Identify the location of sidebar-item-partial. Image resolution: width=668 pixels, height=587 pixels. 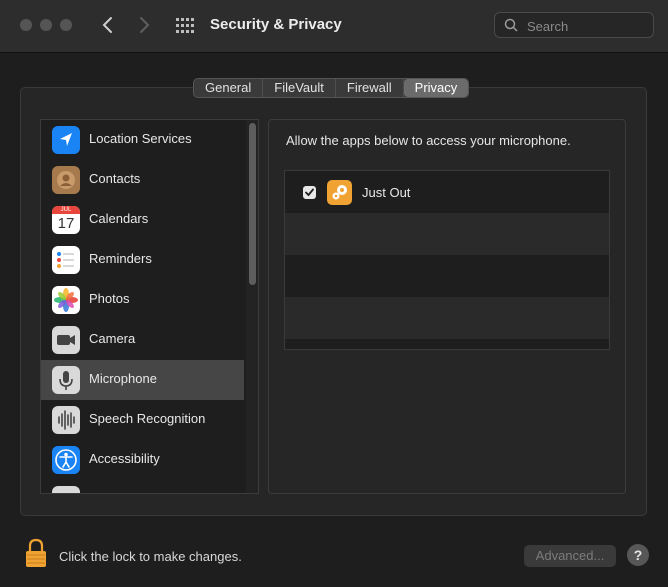
(142, 486).